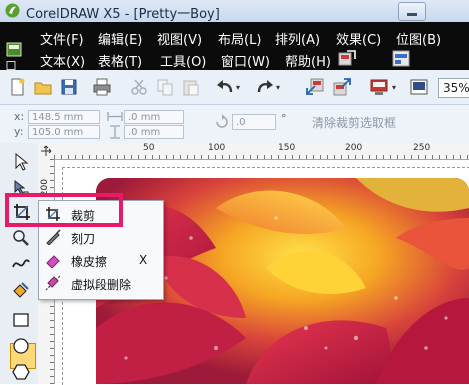 The image size is (469, 385). What do you see at coordinates (12, 10) in the screenshot?
I see `coreldraw-logo-icon` at bounding box center [12, 10].